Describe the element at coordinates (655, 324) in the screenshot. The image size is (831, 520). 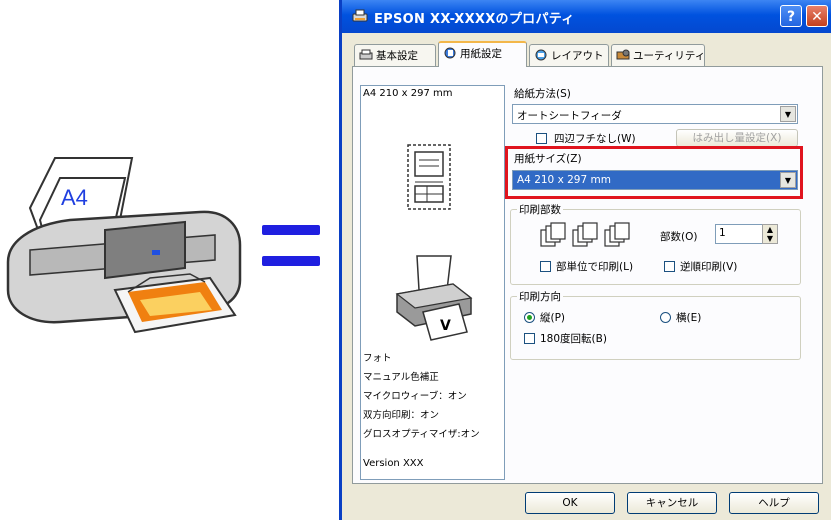
I see `orientation-group: 印刷方向` at that location.